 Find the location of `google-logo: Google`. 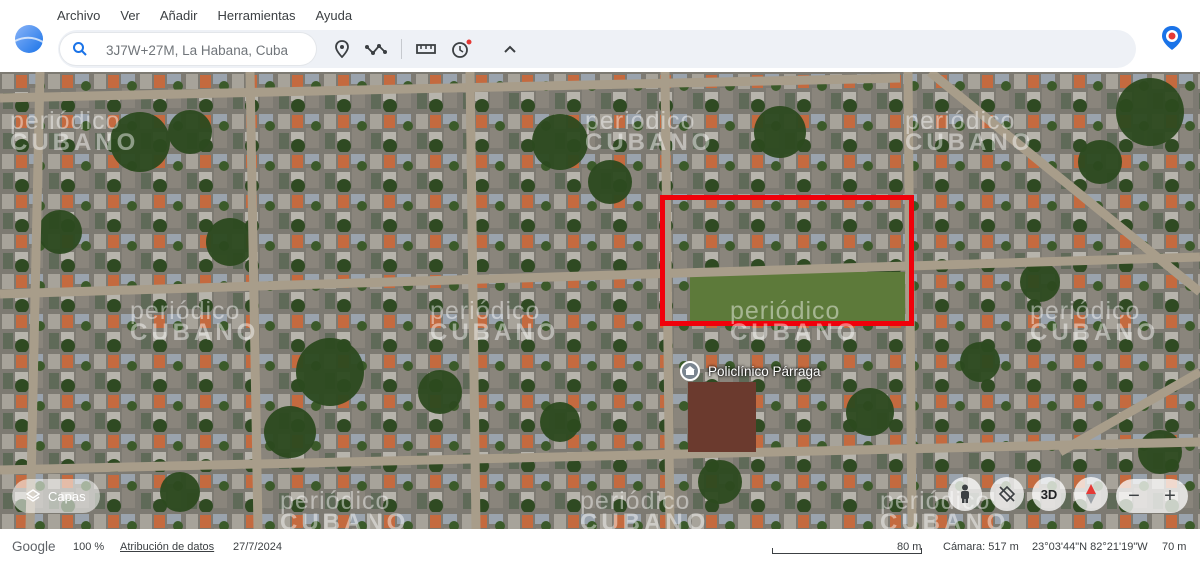

google-logo: Google is located at coordinates (34, 546).